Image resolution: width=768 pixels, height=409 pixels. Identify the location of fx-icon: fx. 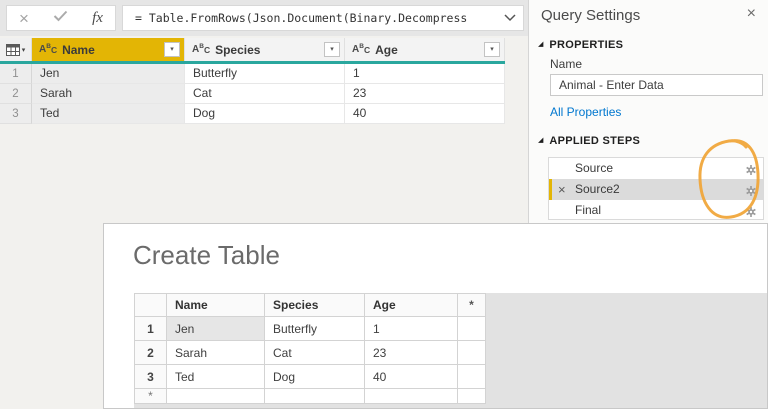
(97, 18).